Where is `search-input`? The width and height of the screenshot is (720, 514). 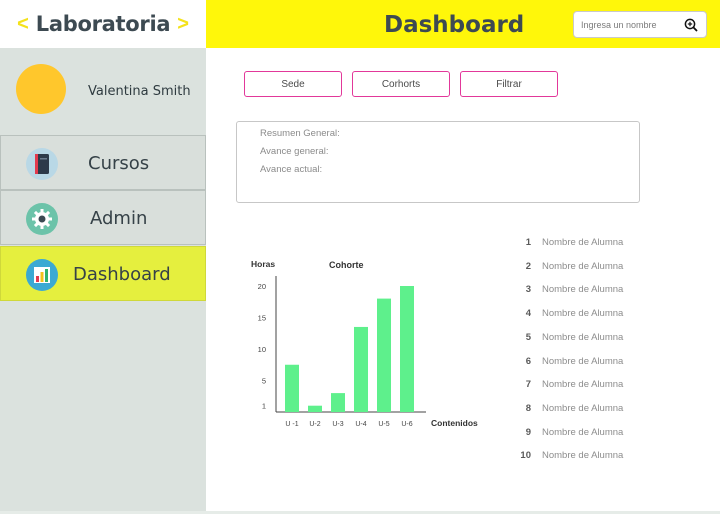
search-input is located at coordinates (631, 25).